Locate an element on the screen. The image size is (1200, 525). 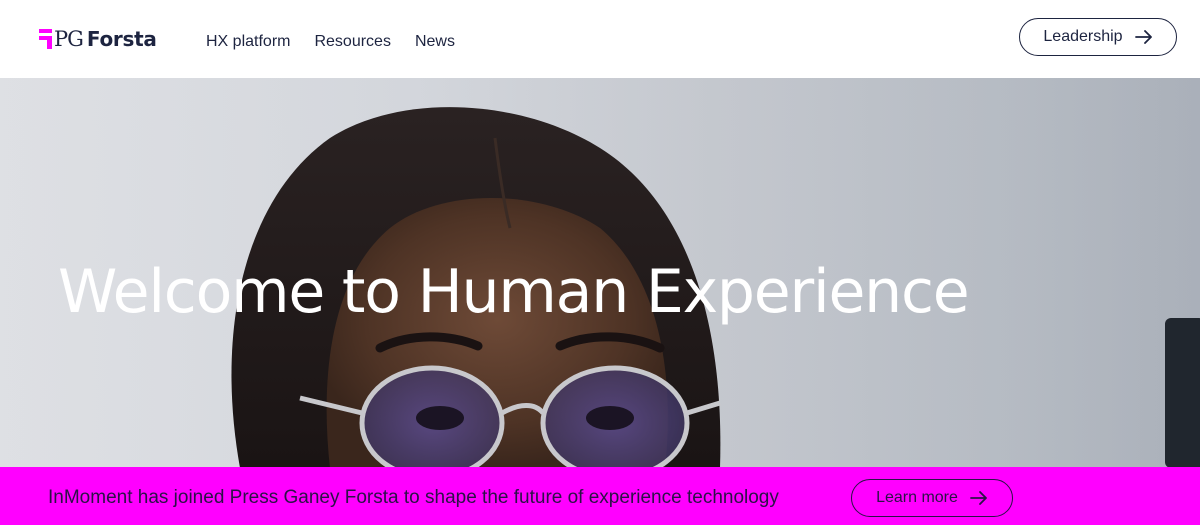
leadership-button-label: Leadership is located at coordinates (1083, 36).